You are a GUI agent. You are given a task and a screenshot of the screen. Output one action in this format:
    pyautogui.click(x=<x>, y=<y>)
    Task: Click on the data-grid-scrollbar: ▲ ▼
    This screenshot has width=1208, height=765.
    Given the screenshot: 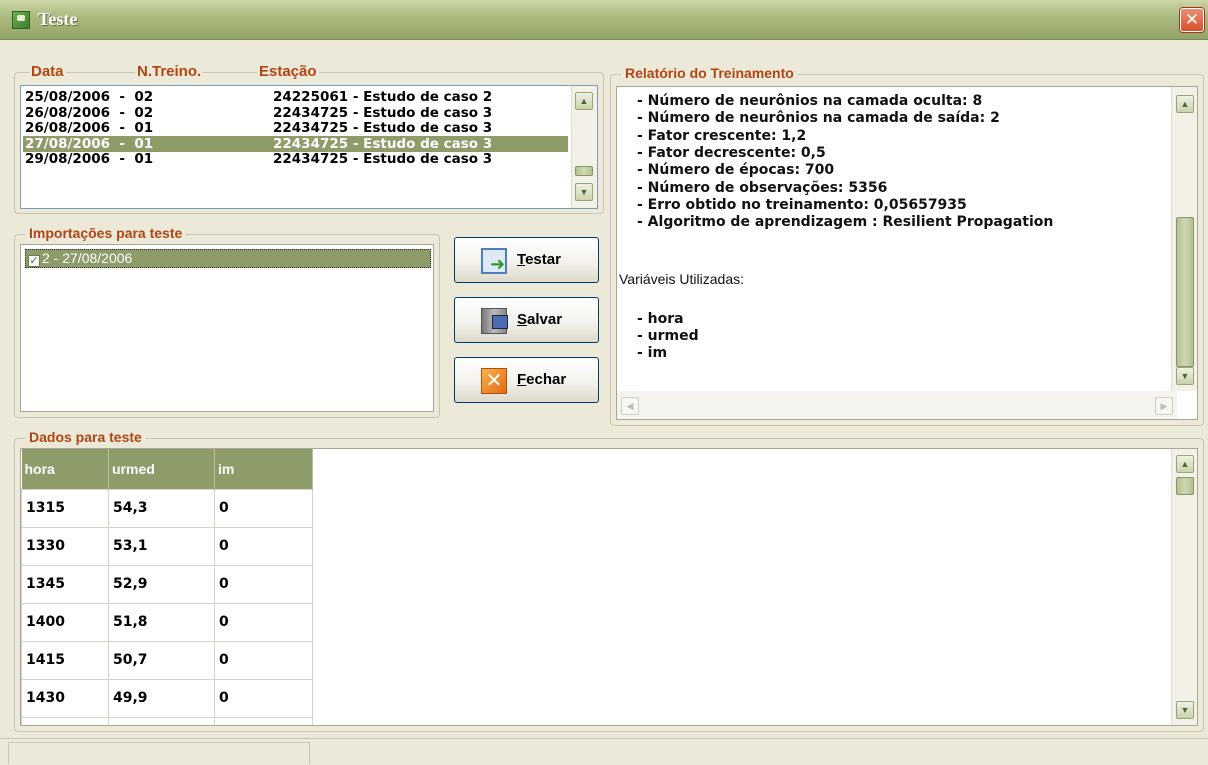 What is the action you would take?
    pyautogui.click(x=1184, y=587)
    